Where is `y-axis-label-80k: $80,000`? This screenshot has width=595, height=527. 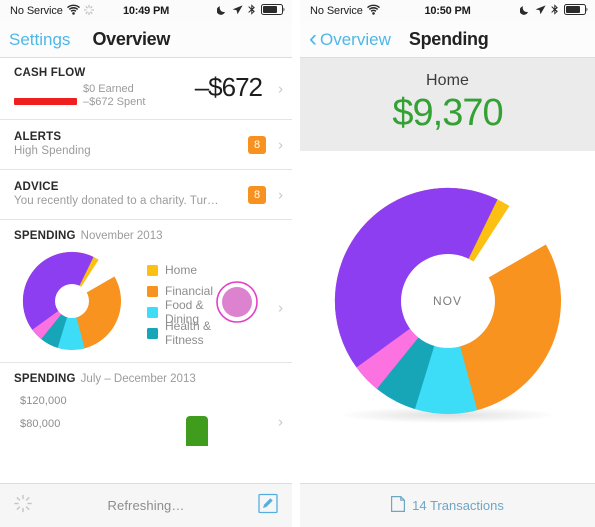
y-axis-label-80k: $80,000 is located at coordinates (40, 424).